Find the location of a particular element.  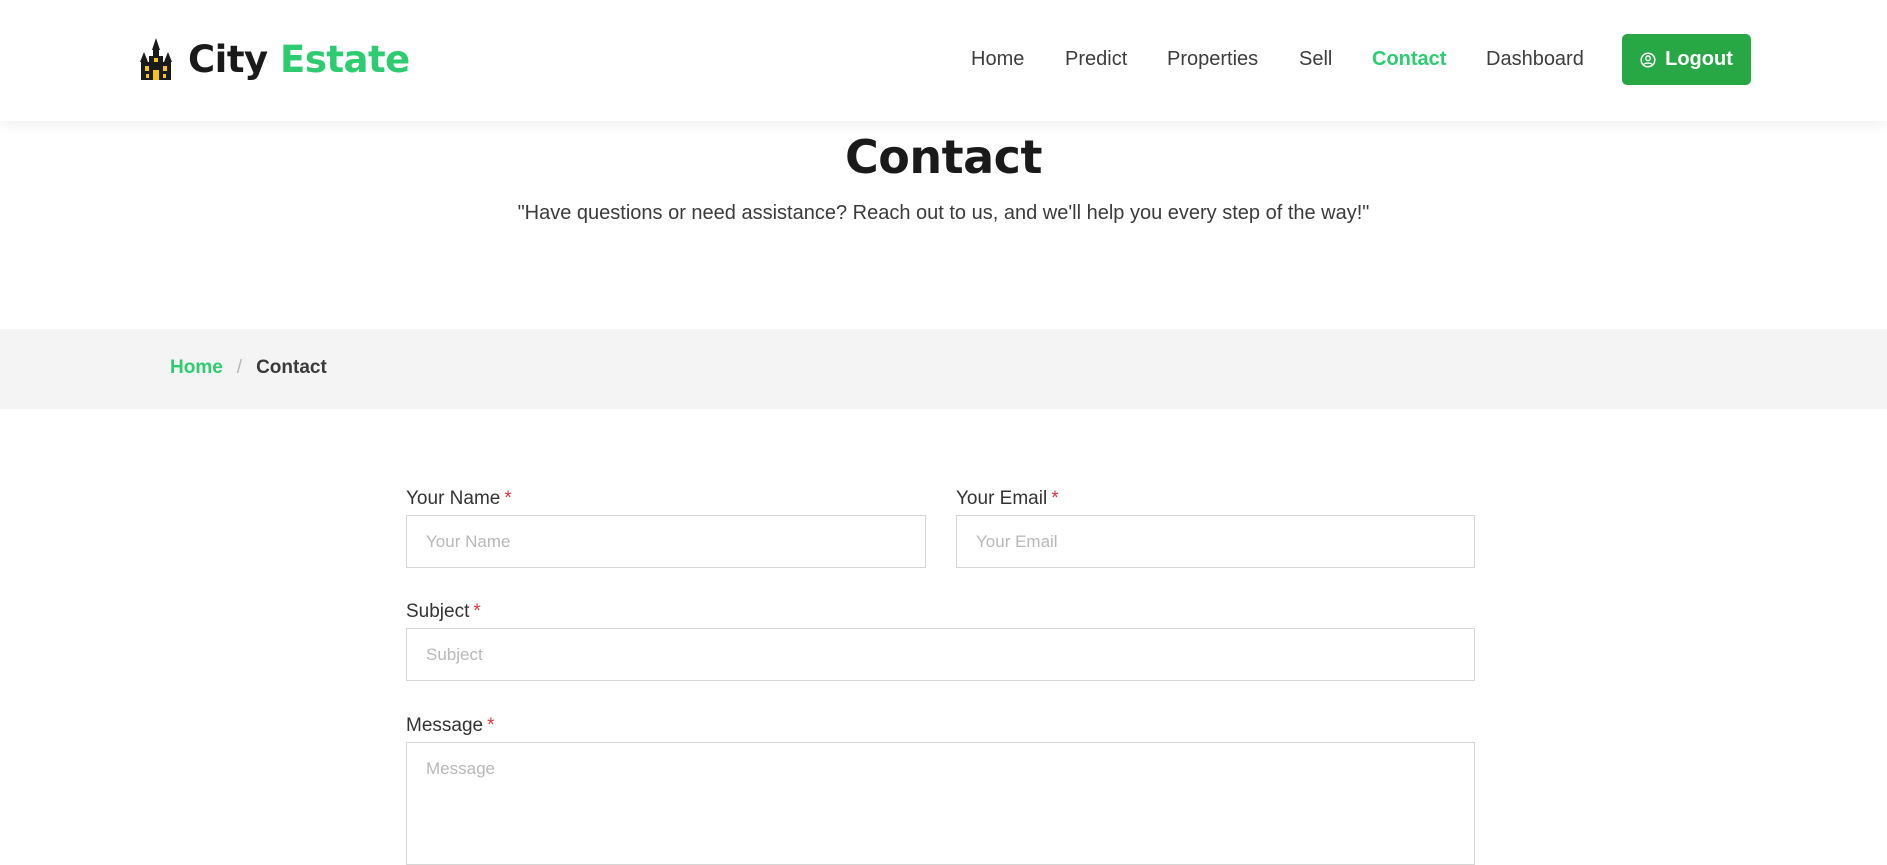

nav-home: Home is located at coordinates (997, 59).